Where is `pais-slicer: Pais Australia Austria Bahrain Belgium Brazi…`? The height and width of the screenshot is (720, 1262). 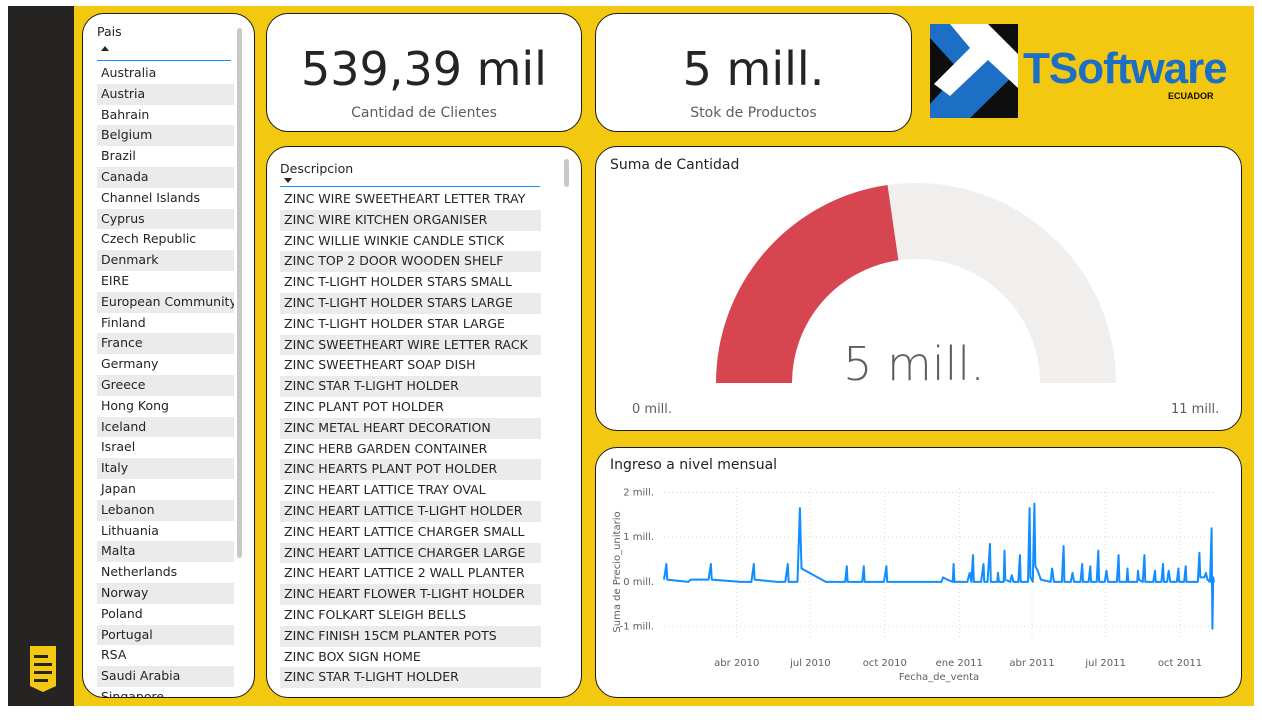 pais-slicer: Pais Australia Austria Bahrain Belgium Brazi… is located at coordinates (168, 355).